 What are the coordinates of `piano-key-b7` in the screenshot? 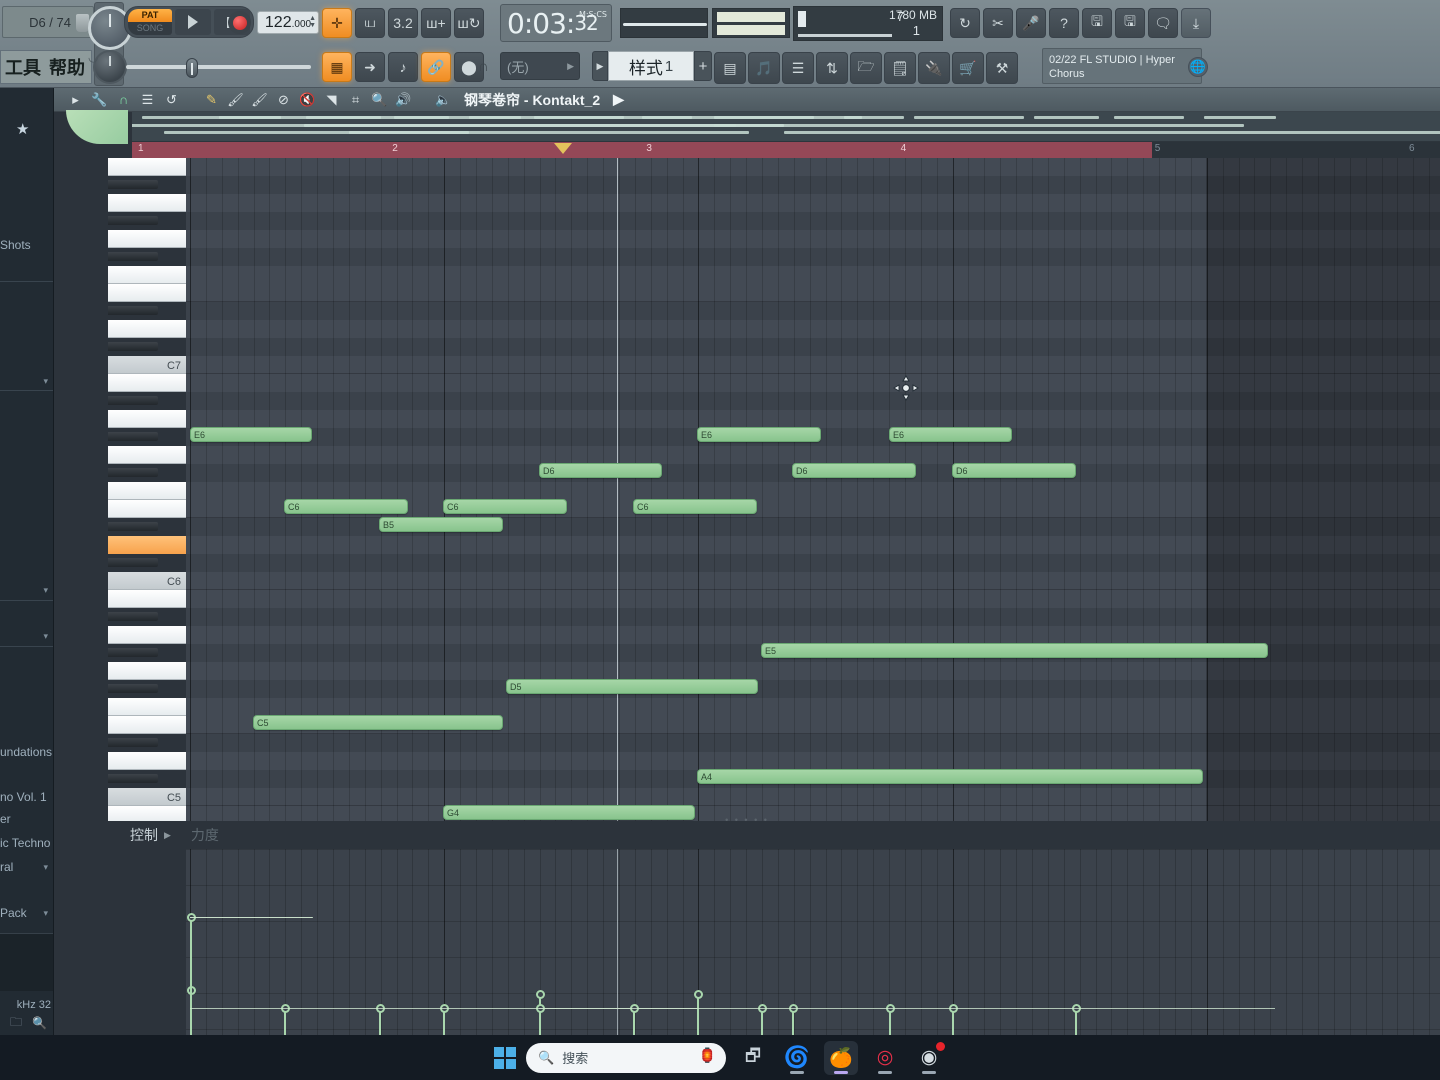 It's located at (147, 167).